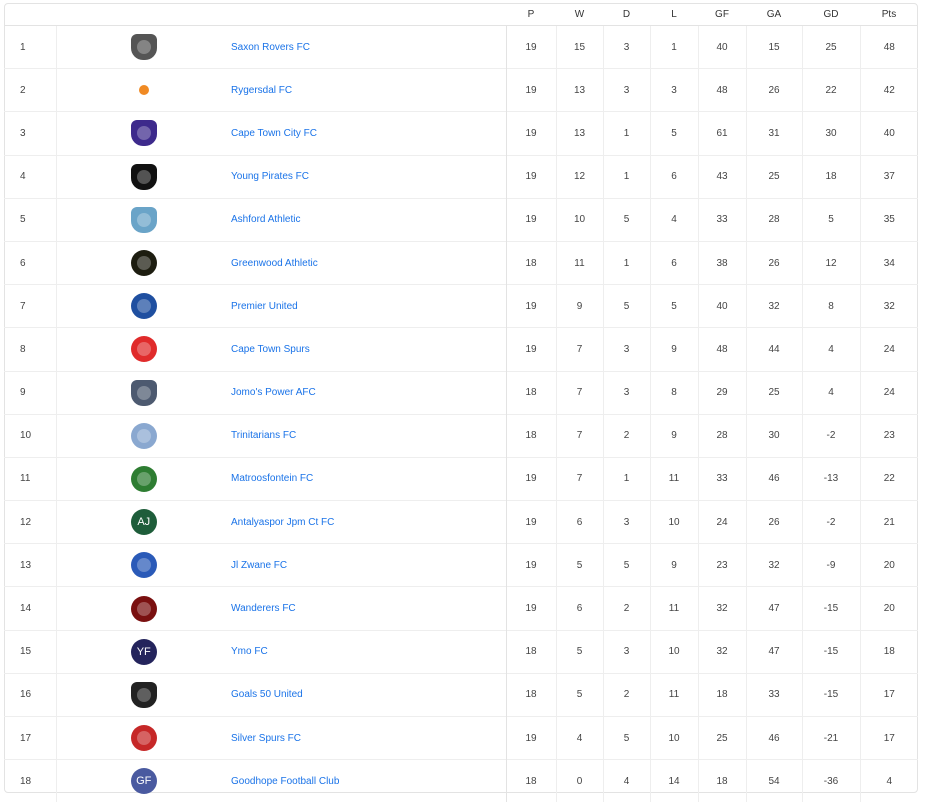 This screenshot has height=802, width=934. What do you see at coordinates (249, 651) in the screenshot?
I see `team-link: Ymo FC` at bounding box center [249, 651].